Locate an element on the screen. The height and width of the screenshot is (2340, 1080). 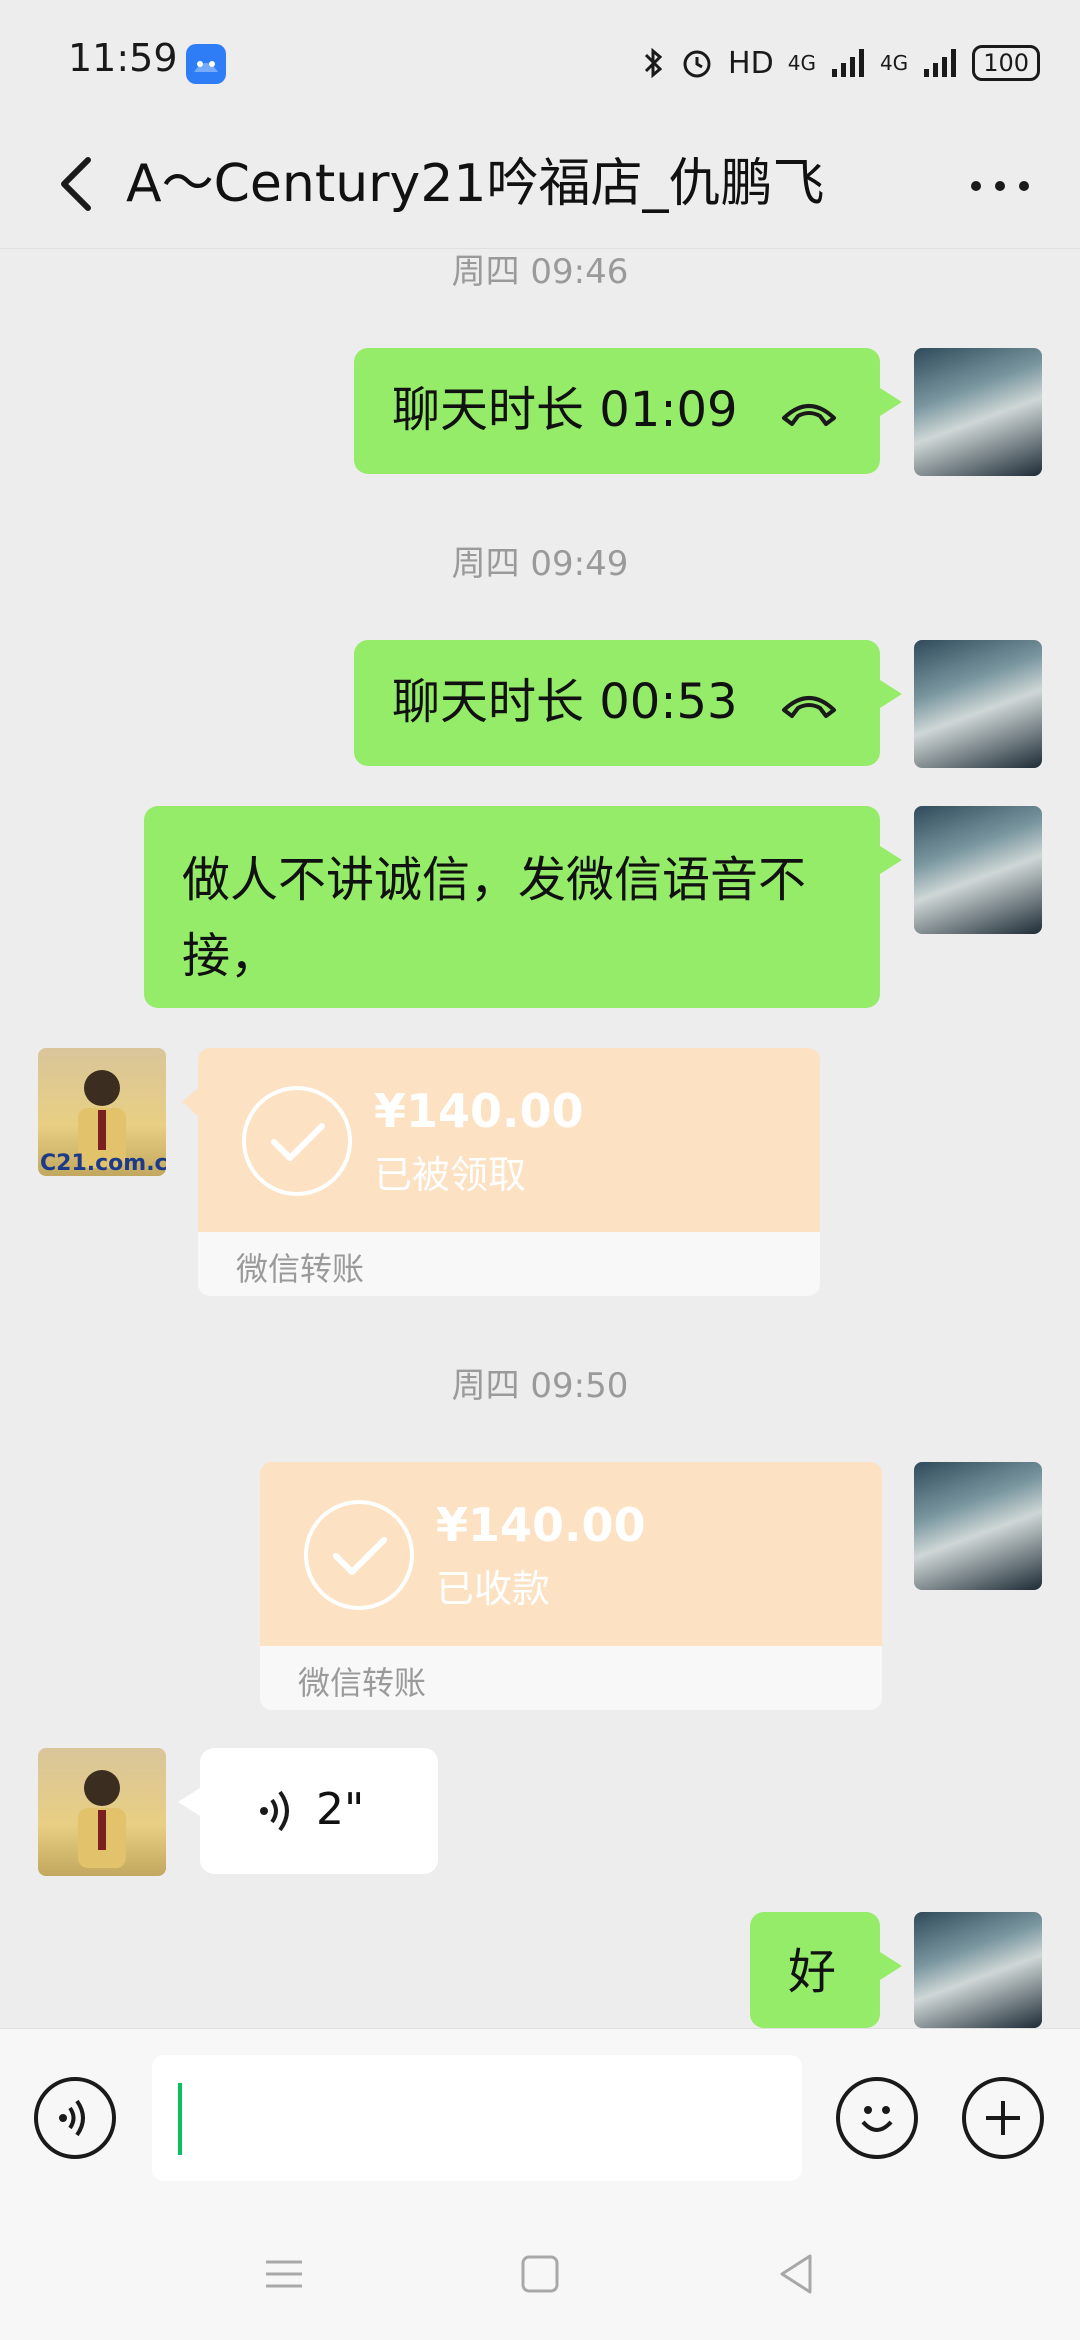
input-bar is located at coordinates (540, 2118).